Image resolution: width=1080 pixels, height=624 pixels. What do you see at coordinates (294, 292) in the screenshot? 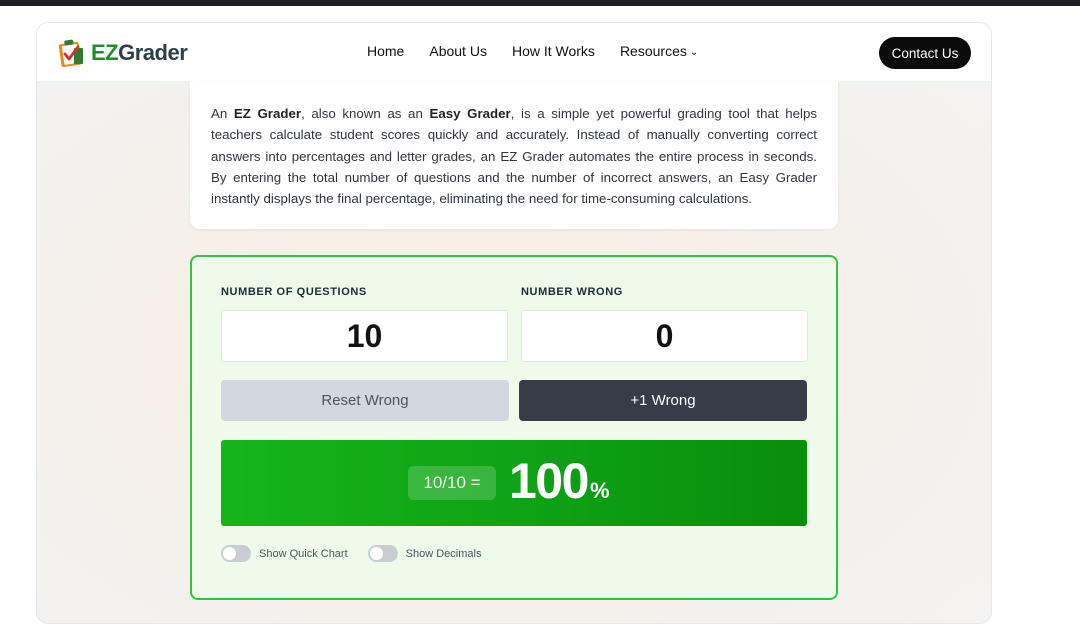
I see `questions-label: NUMBER OF QUESTIONS` at bounding box center [294, 292].